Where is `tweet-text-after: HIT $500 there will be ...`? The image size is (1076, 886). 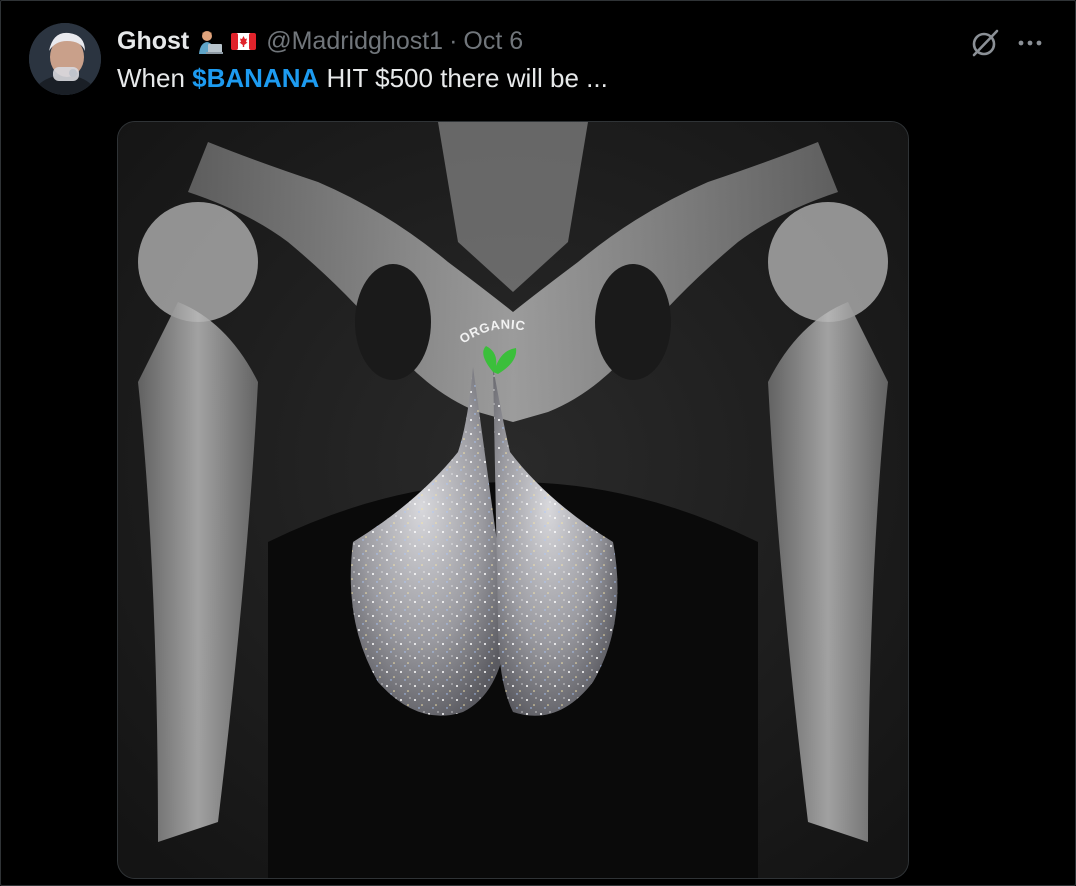
tweet-text-after: HIT $500 there will be ... is located at coordinates (463, 78).